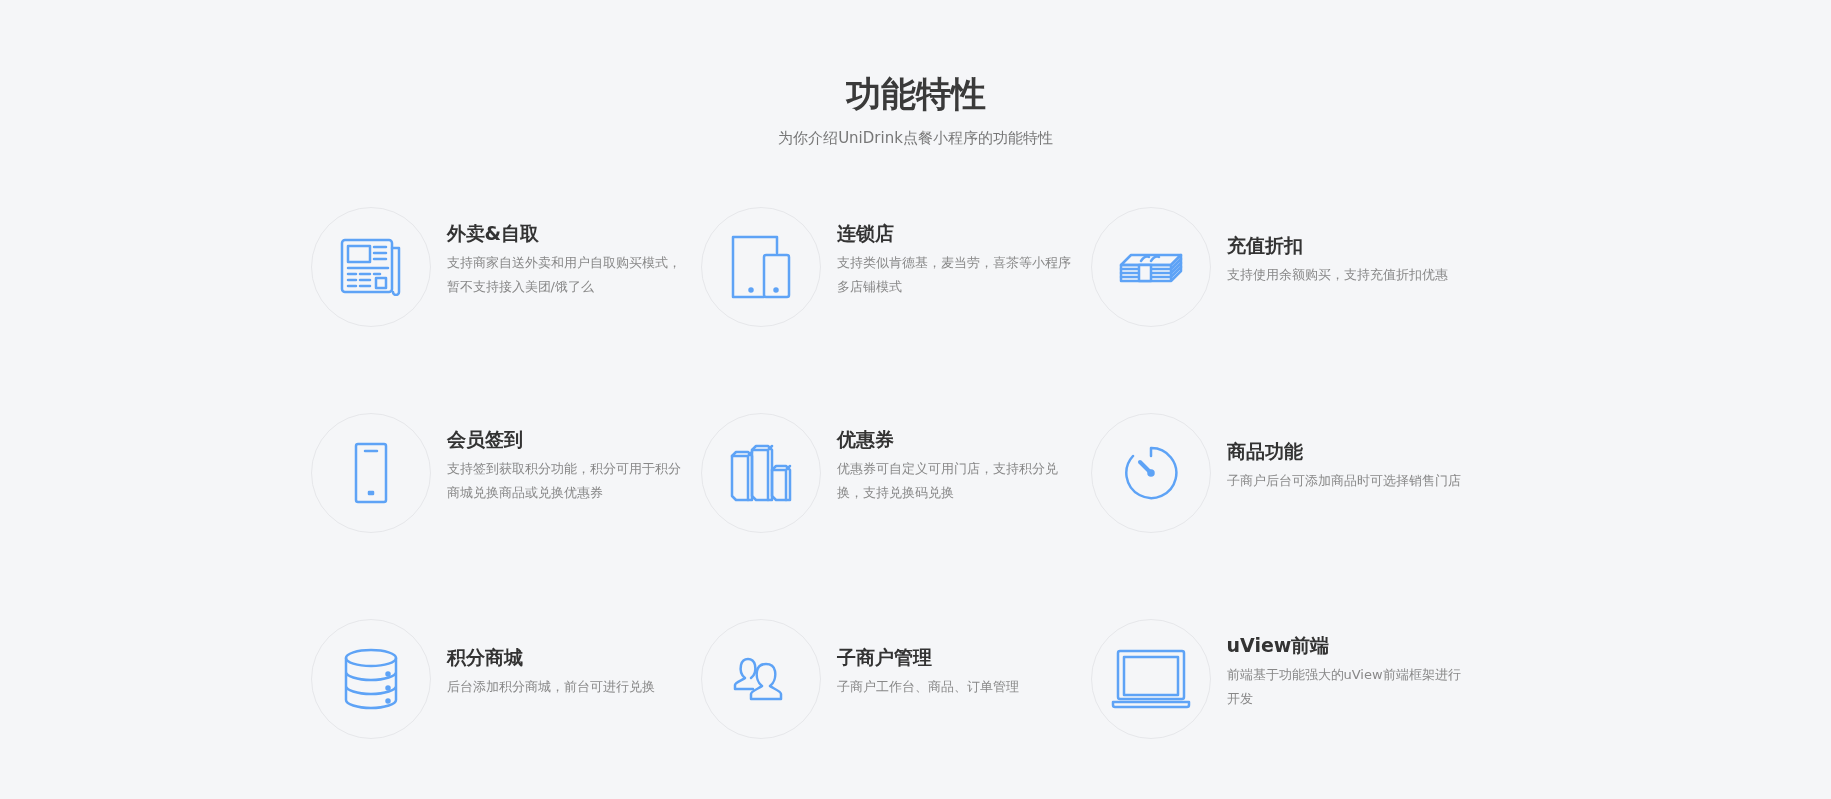  I want to click on bar-blocks-icon, so click(760, 473).